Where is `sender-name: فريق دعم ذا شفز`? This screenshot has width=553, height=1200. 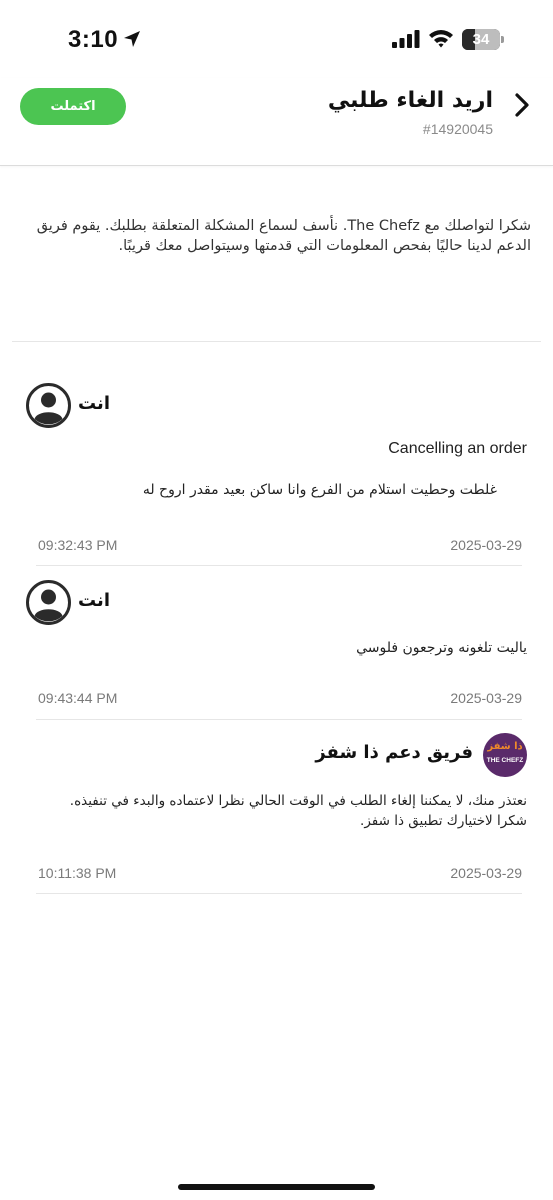 sender-name: فريق دعم ذا شفز is located at coordinates (394, 752).